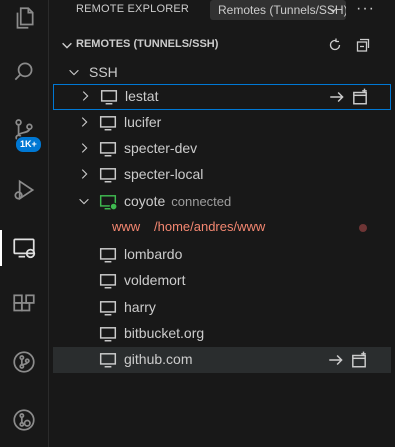  I want to click on host-row: github.com, so click(222, 360).